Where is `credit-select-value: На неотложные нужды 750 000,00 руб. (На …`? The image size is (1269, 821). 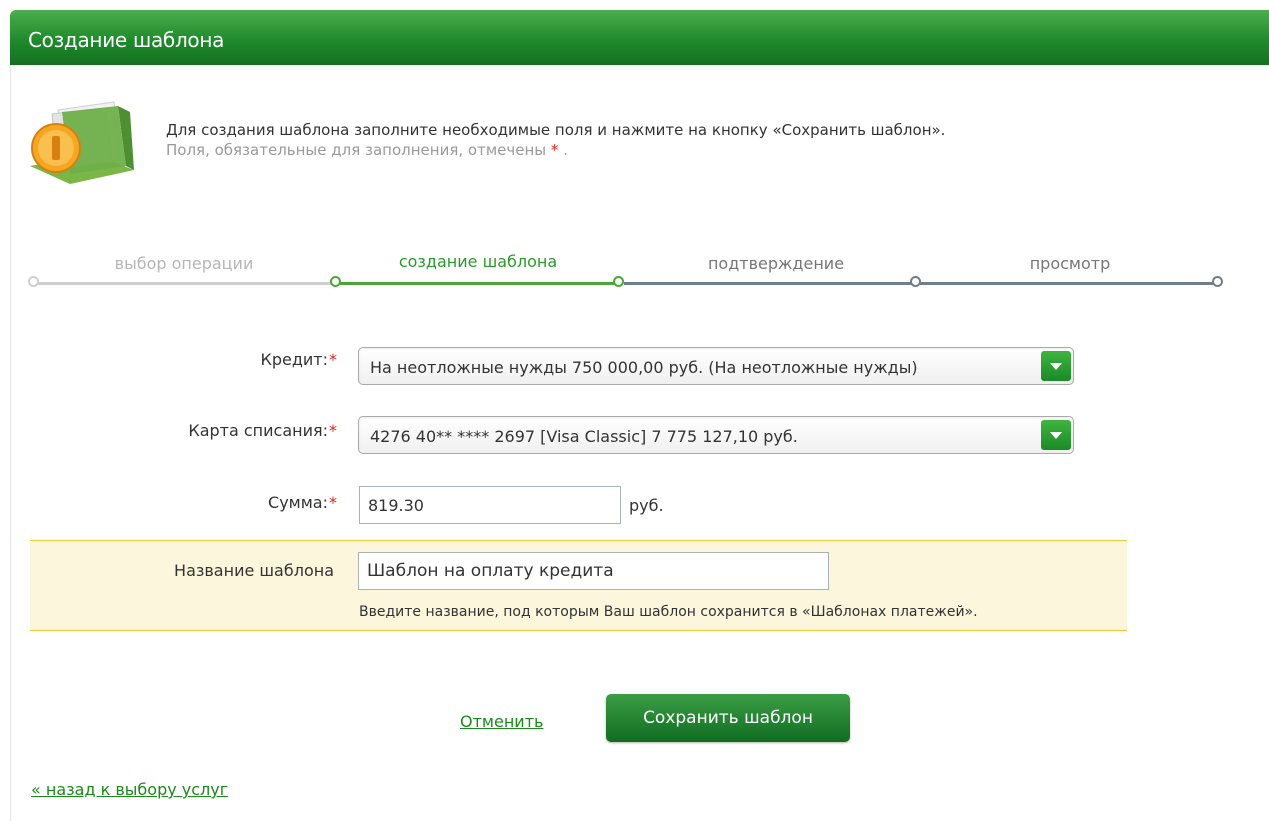
credit-select-value: На неотложные нужды 750 000,00 руб. (На … is located at coordinates (644, 367).